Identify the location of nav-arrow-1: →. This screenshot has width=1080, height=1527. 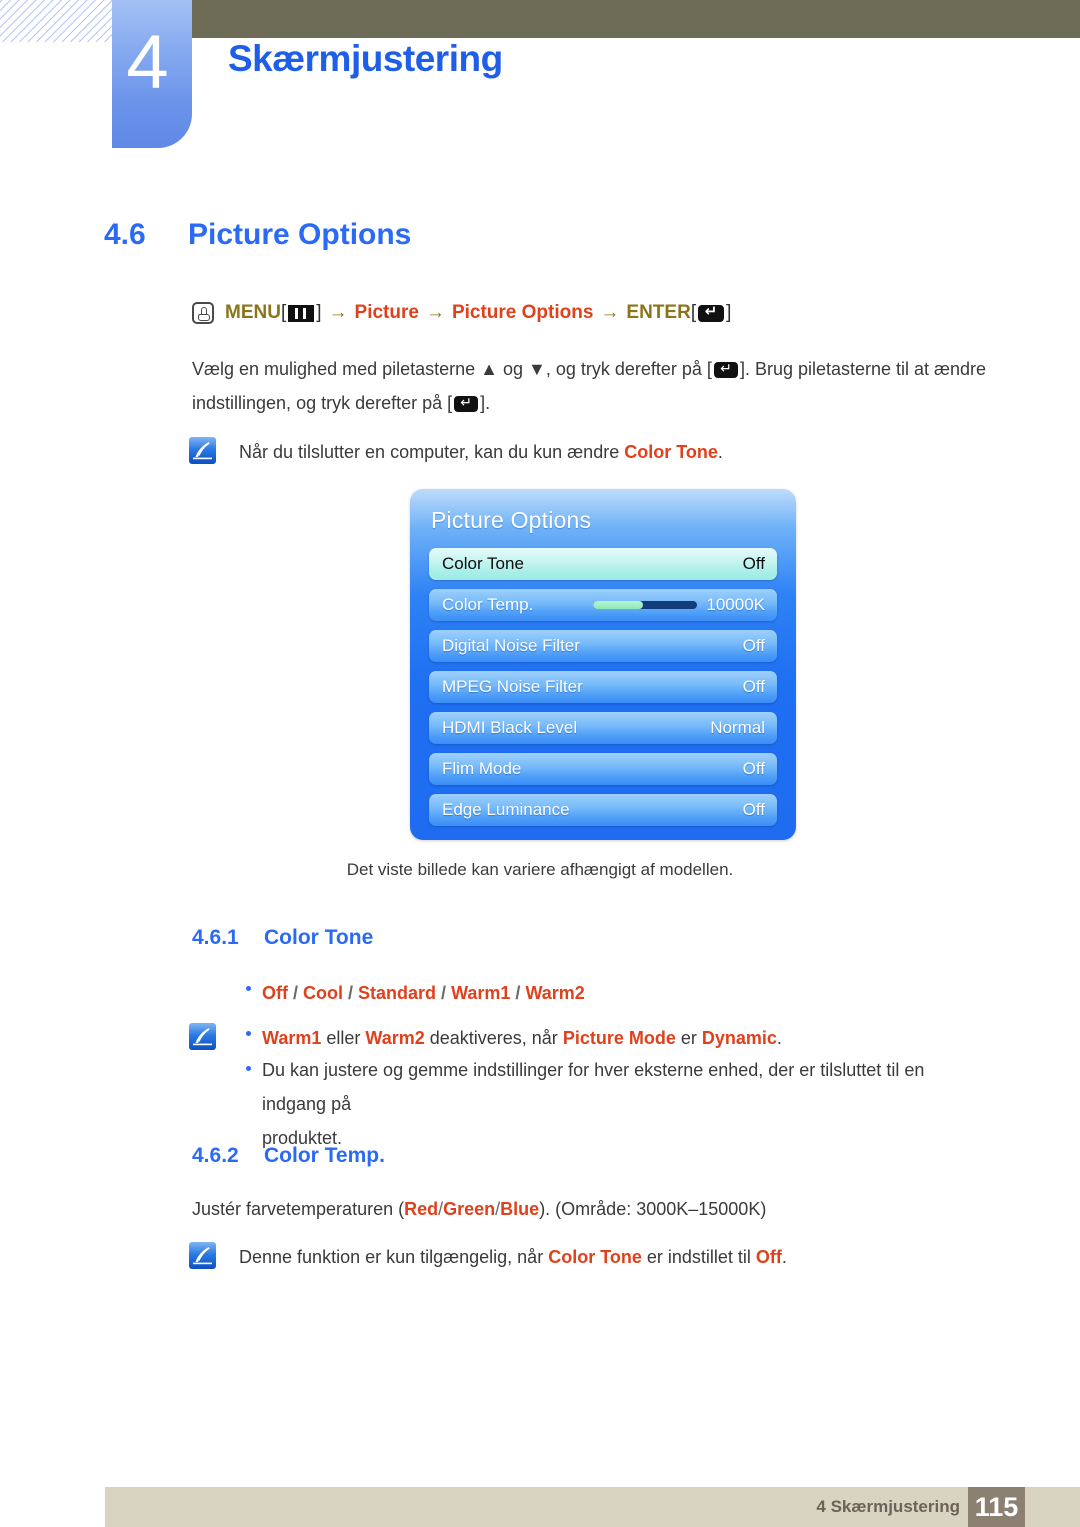
(338, 312).